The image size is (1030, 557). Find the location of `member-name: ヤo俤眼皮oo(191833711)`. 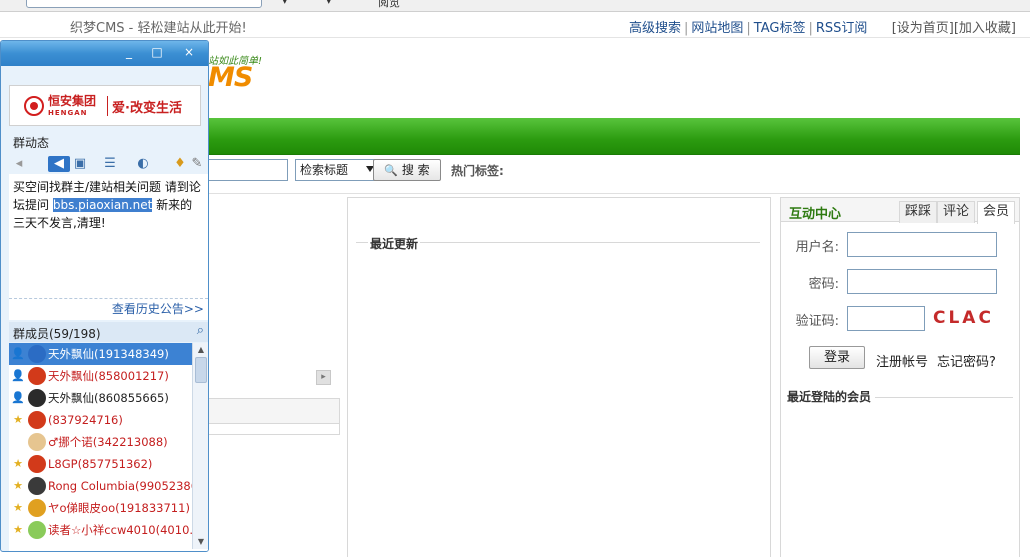

member-name: ヤo俤眼皮oo(191833711) is located at coordinates (119, 508).